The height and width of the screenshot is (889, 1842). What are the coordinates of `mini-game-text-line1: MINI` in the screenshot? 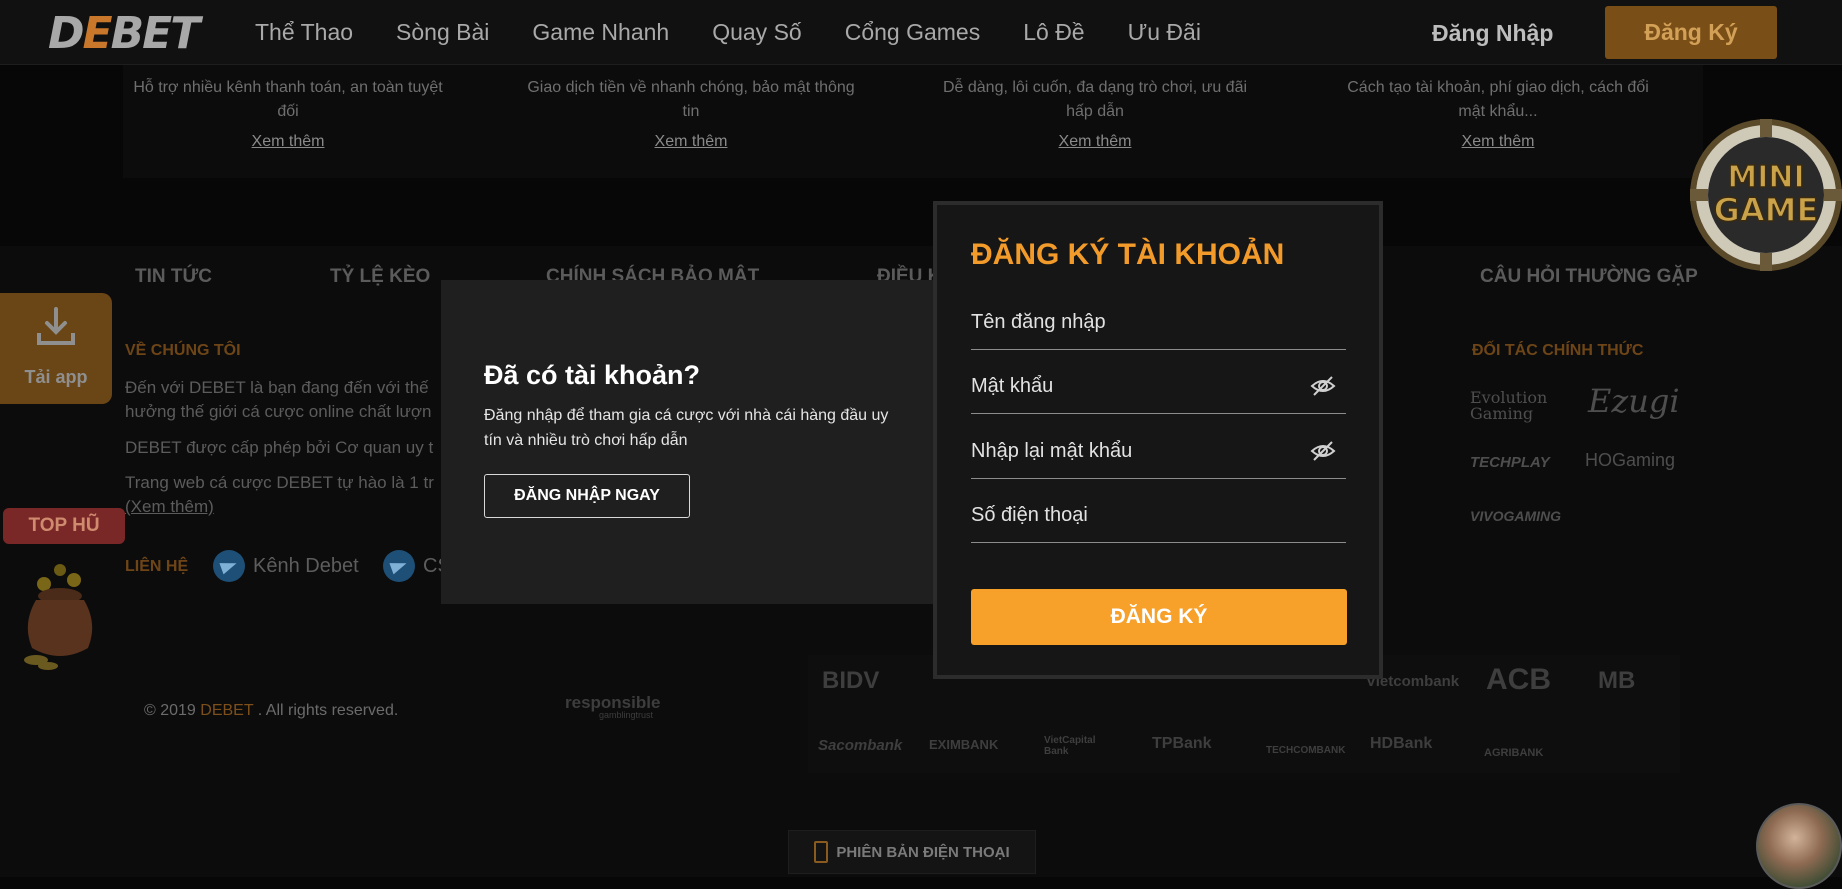 It's located at (1765, 177).